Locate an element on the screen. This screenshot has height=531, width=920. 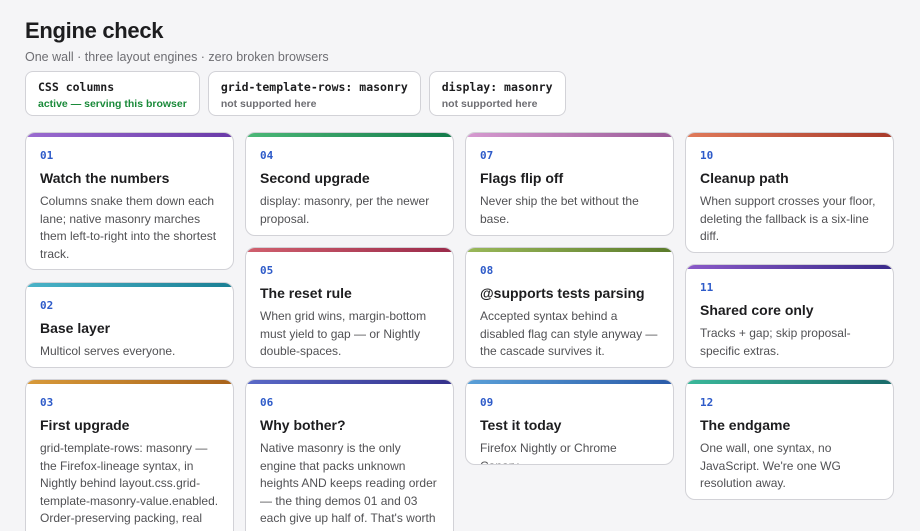
card-number: 05 is located at coordinates (267, 270).